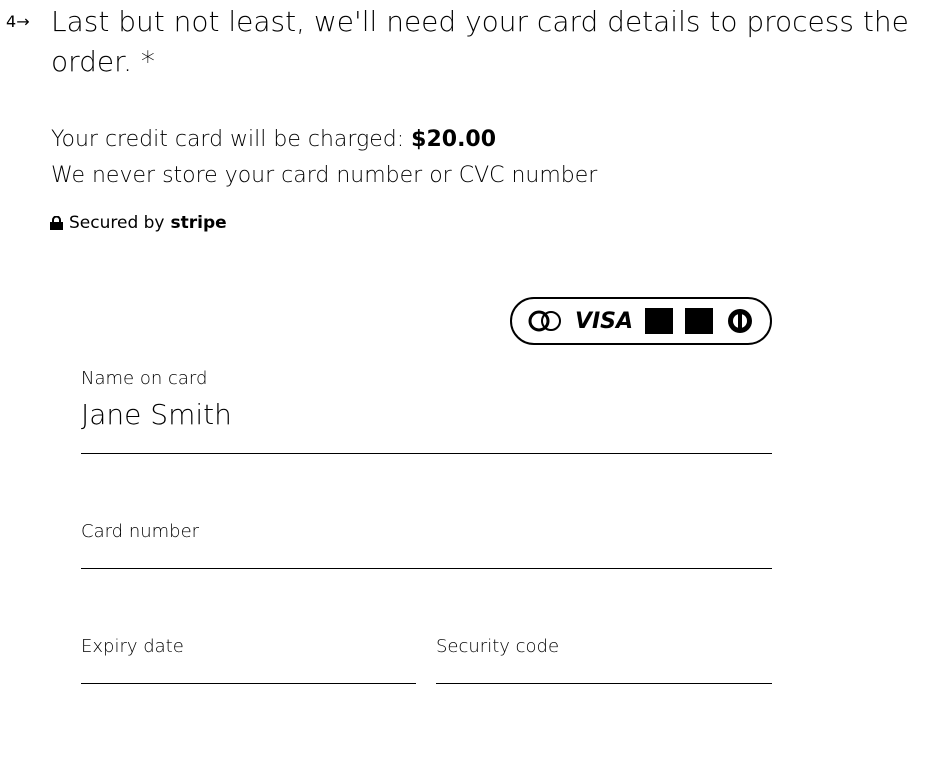 The height and width of the screenshot is (761, 931). Describe the element at coordinates (248, 660) in the screenshot. I see `expiry-date-field: Expiry date` at that location.